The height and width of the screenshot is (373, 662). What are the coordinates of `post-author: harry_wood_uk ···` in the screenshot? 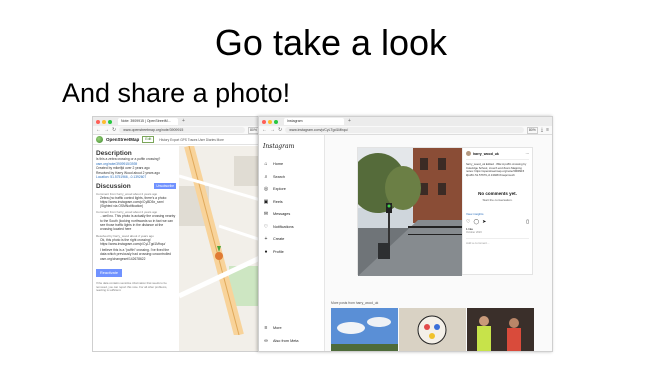 It's located at (497, 155).